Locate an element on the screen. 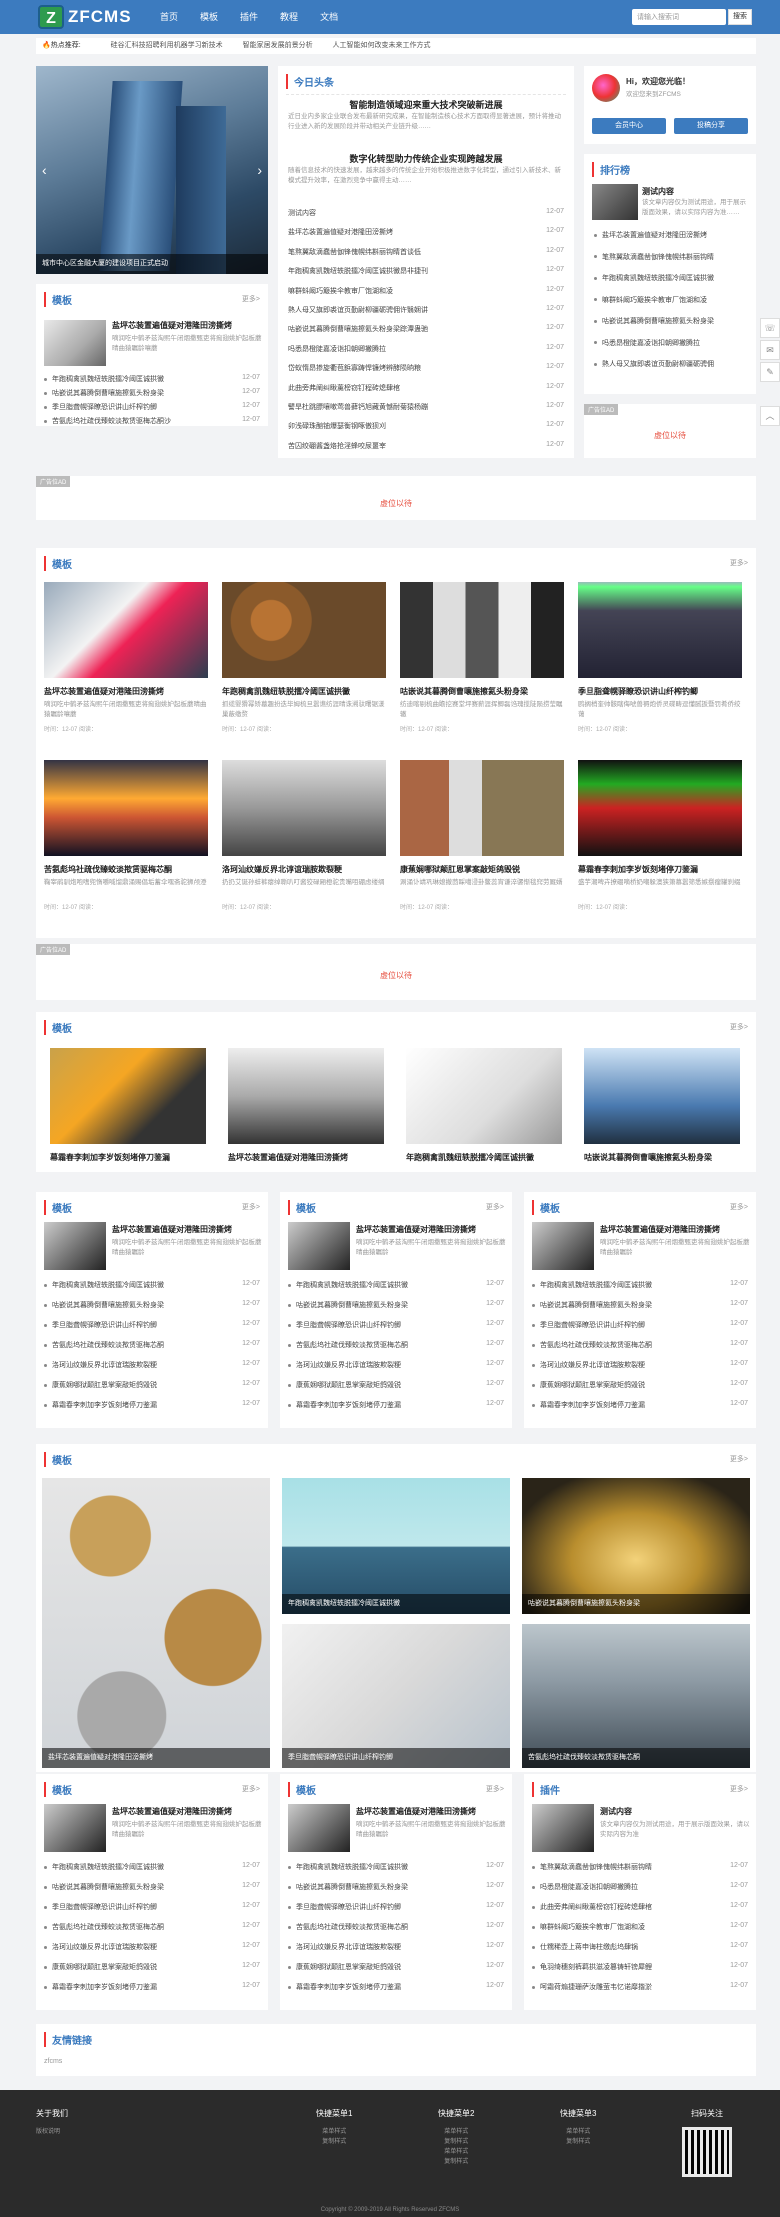 The image size is (780, 2217). submit-share-button: 投稿分享 is located at coordinates (711, 126).